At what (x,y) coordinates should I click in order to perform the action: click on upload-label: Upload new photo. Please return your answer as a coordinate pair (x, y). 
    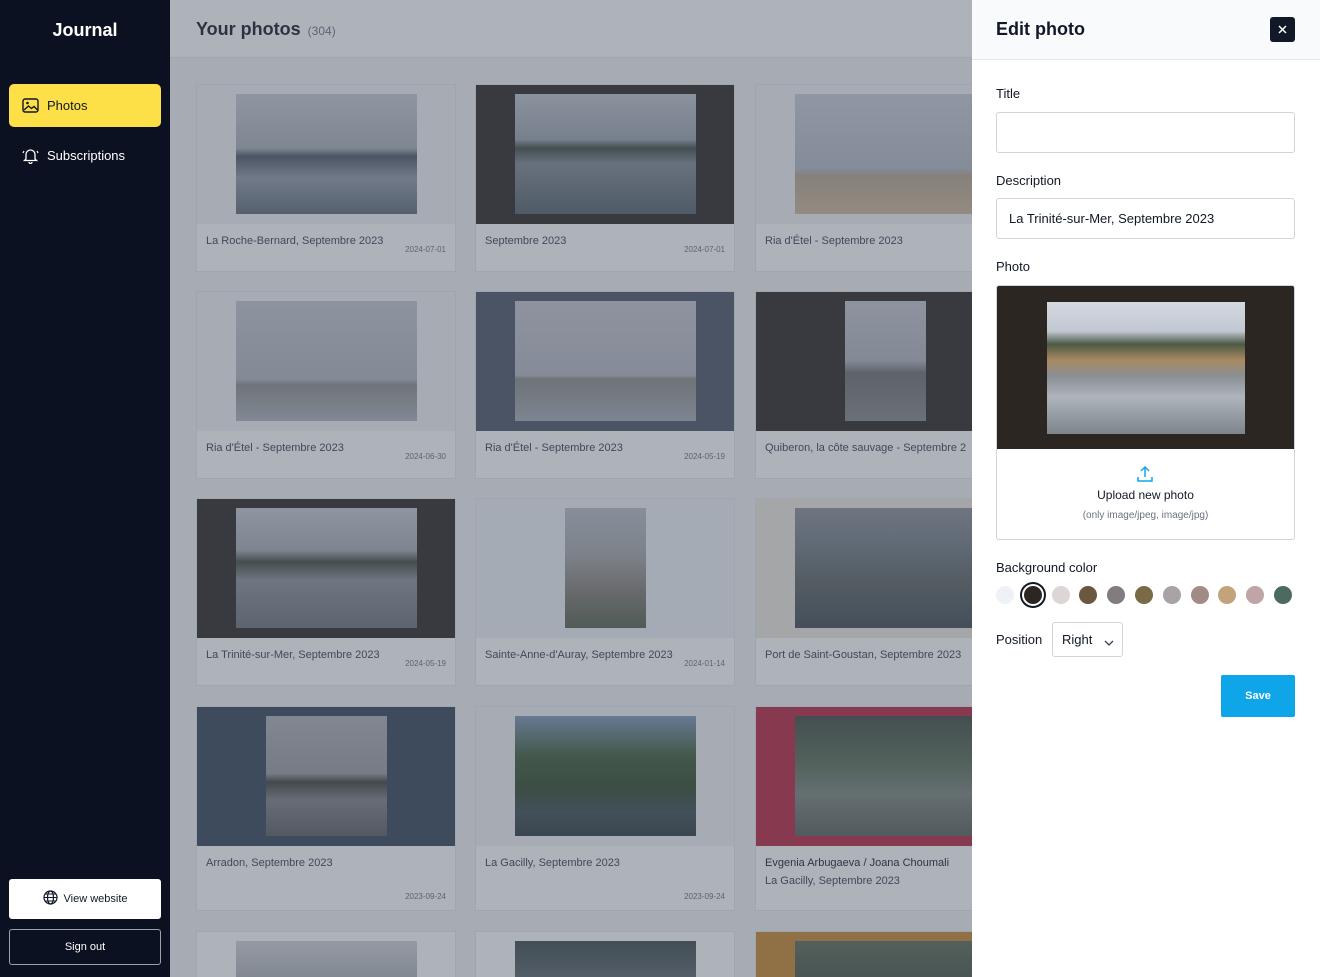
    Looking at the image, I should click on (1145, 495).